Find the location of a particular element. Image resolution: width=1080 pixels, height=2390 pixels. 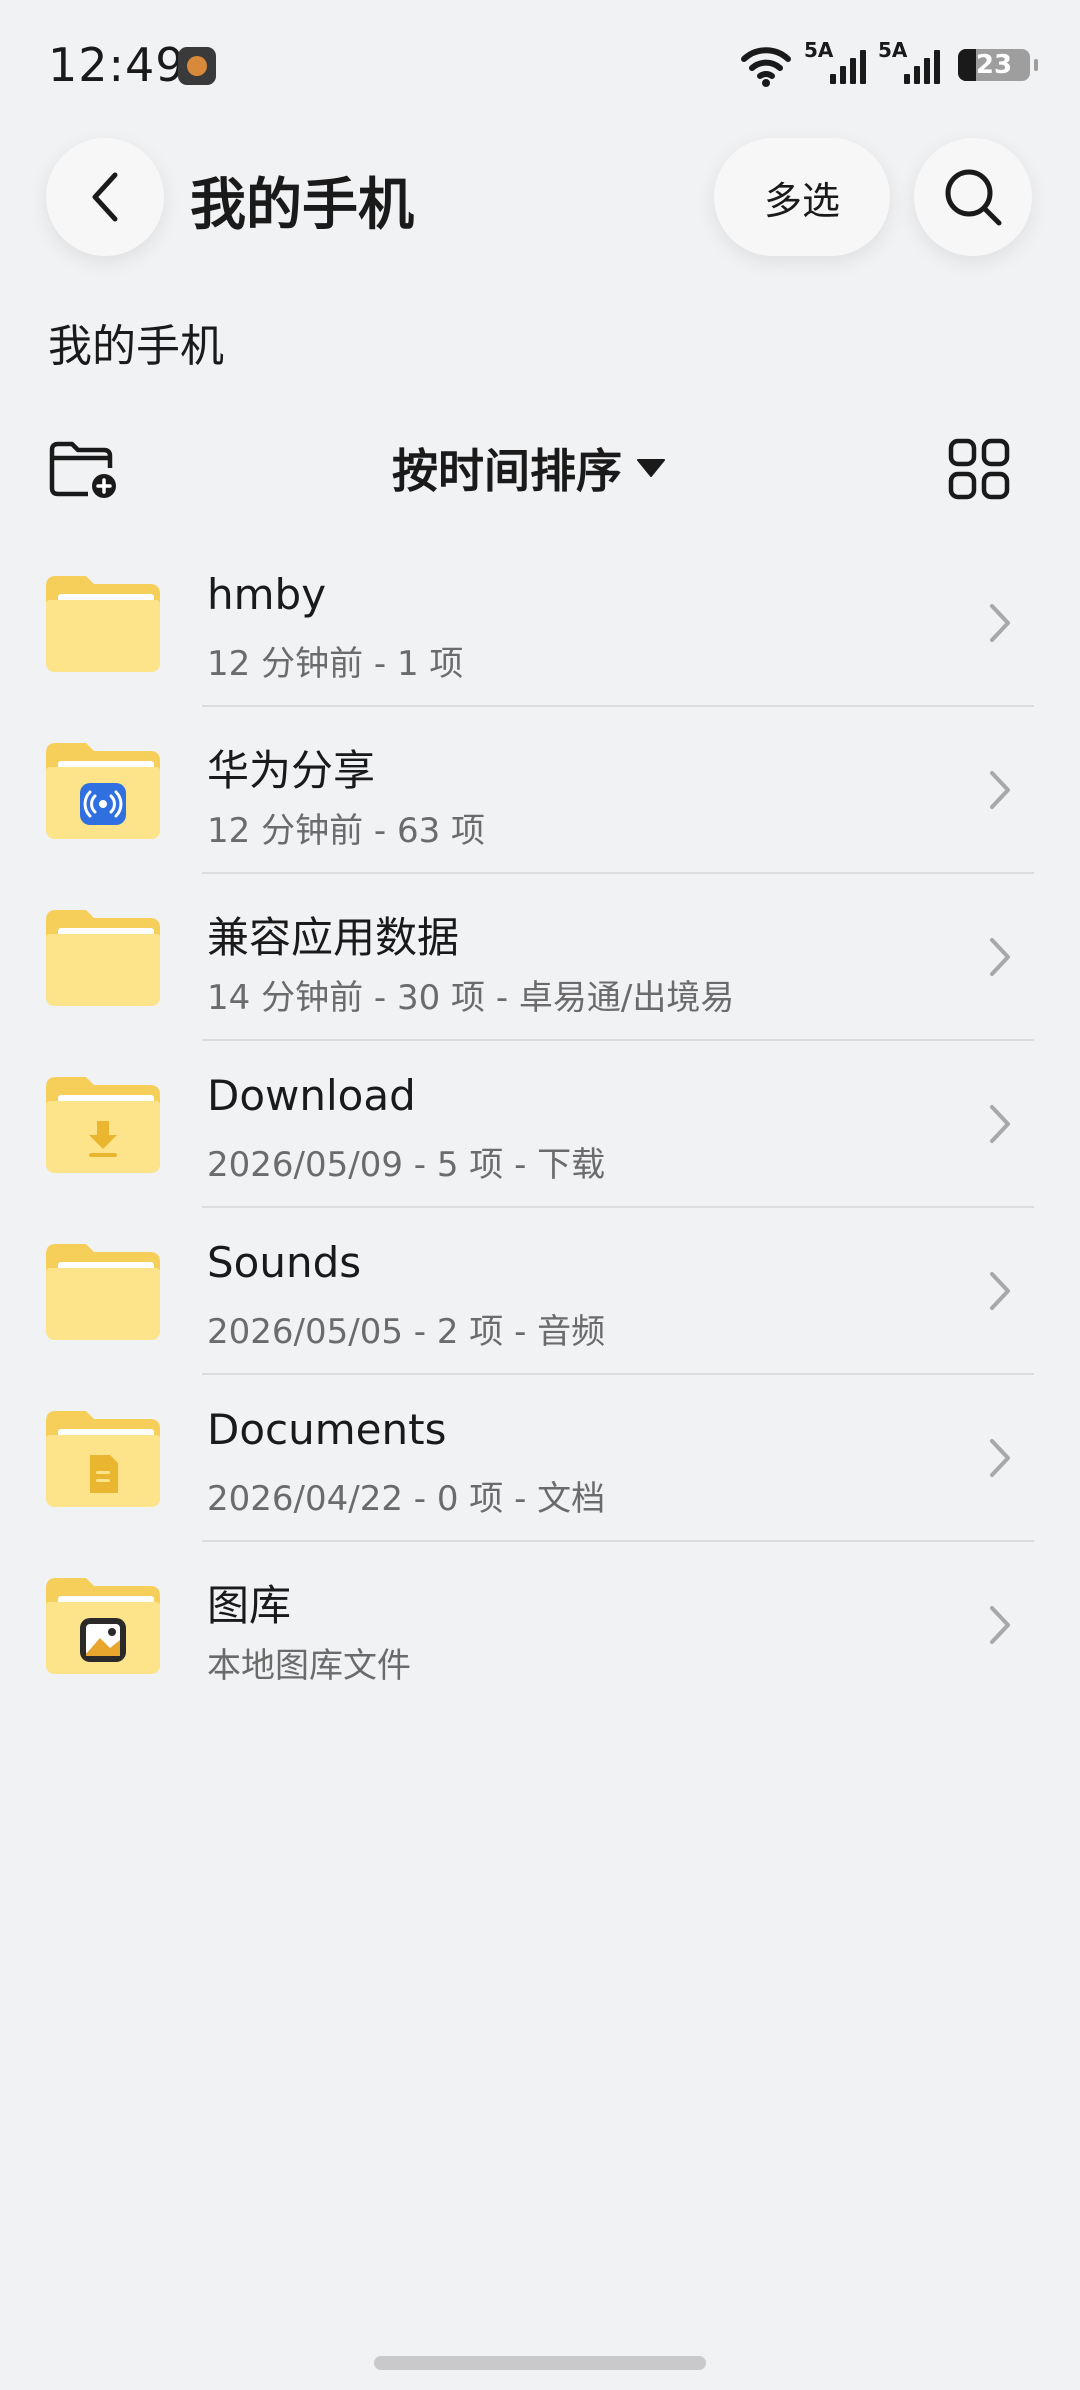

file-meta: 2026/05/05 - 2 项 - 音频 is located at coordinates (406, 1332).